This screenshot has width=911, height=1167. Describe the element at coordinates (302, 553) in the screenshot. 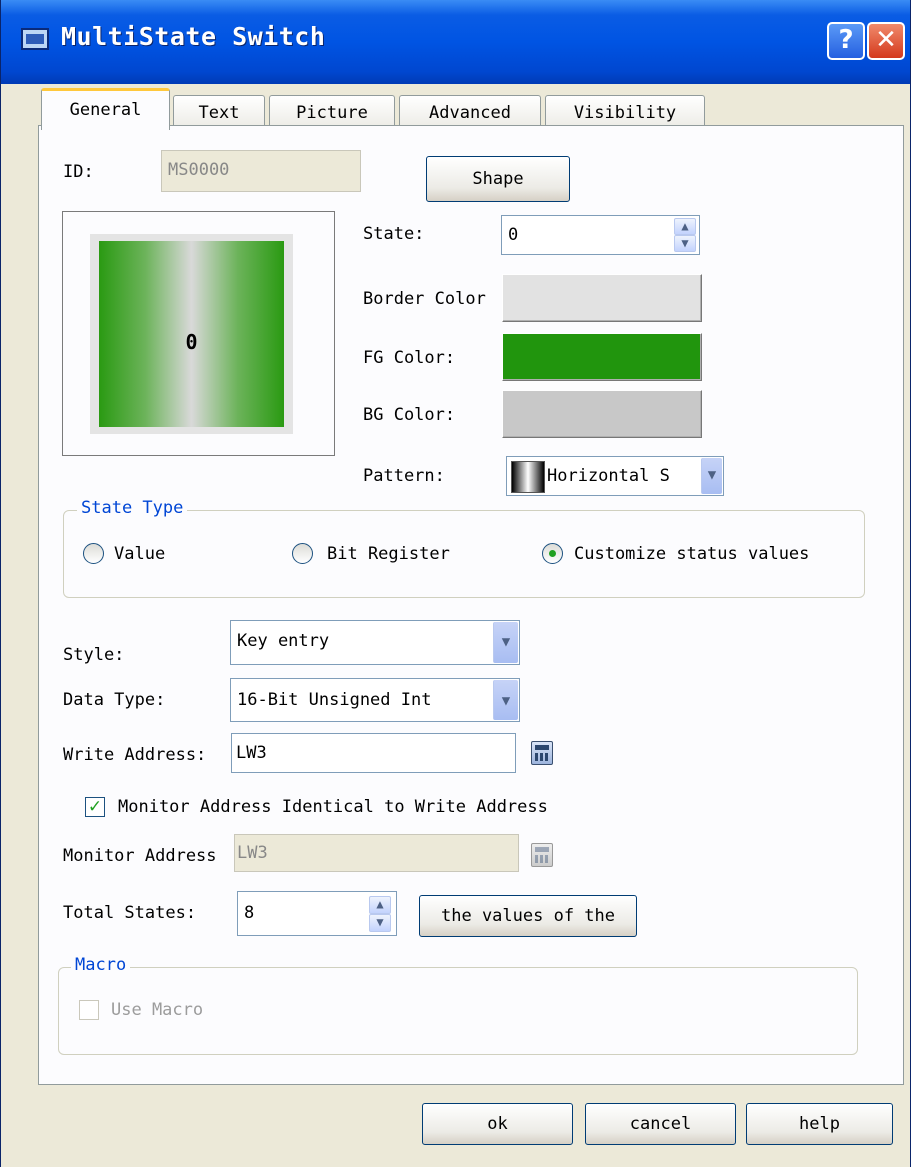

I see `radio-bit-register` at that location.